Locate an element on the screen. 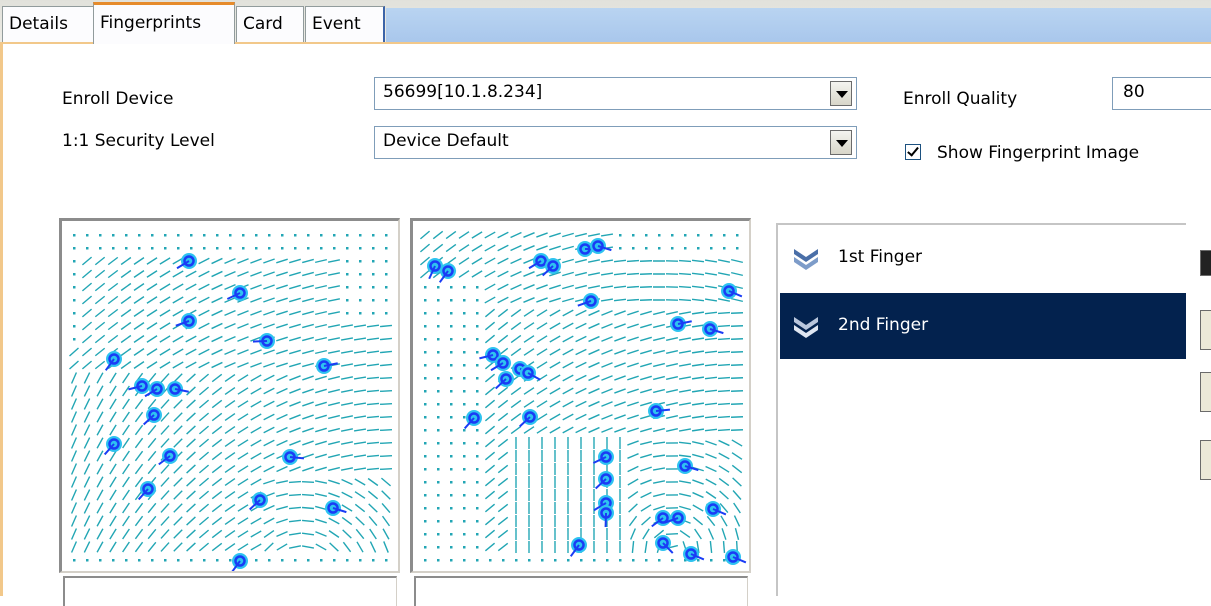  tab-fingerprints: Fingerprints is located at coordinates (164, 23).